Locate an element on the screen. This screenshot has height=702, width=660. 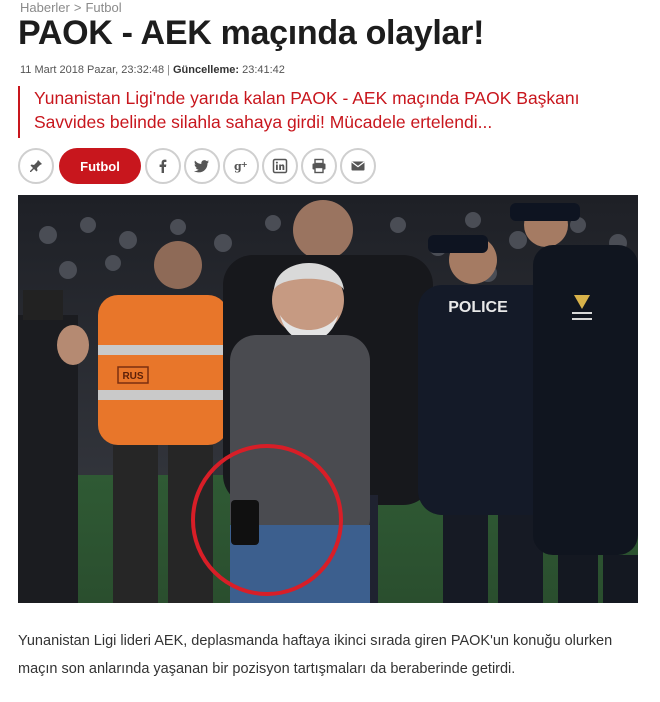
google-plus-icon: g + is located at coordinates (241, 166).